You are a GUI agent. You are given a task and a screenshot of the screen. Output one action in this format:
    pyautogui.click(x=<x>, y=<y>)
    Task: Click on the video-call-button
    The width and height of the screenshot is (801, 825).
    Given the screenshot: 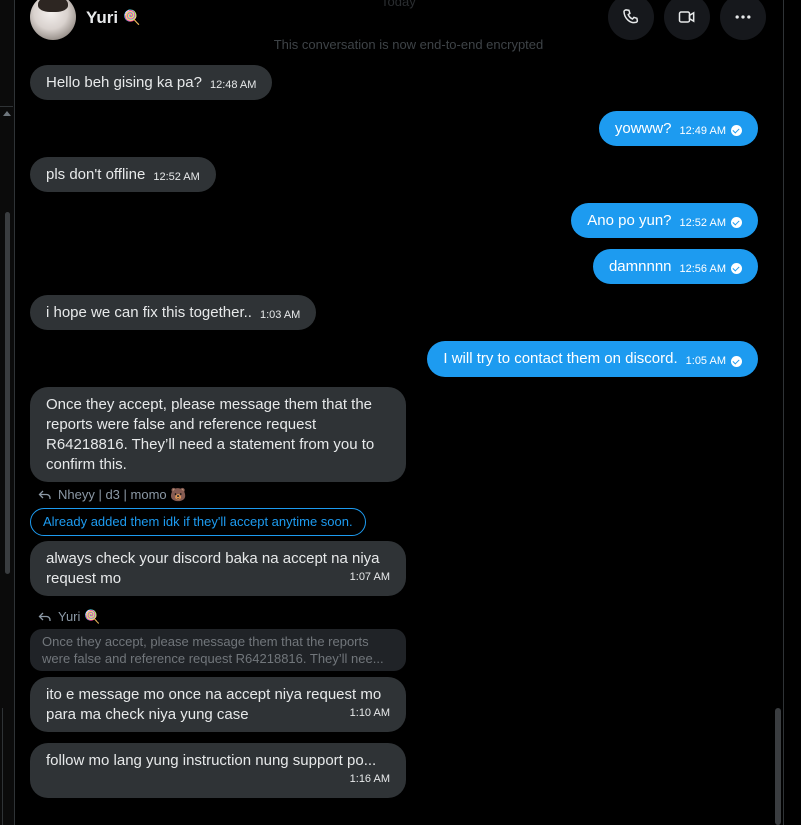 What is the action you would take?
    pyautogui.click(x=687, y=20)
    